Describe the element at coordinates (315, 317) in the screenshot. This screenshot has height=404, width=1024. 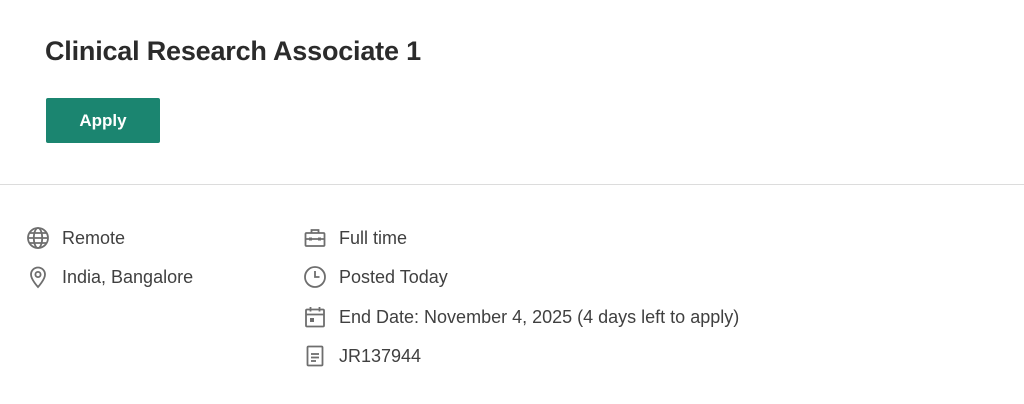
I see `calendar-icon` at that location.